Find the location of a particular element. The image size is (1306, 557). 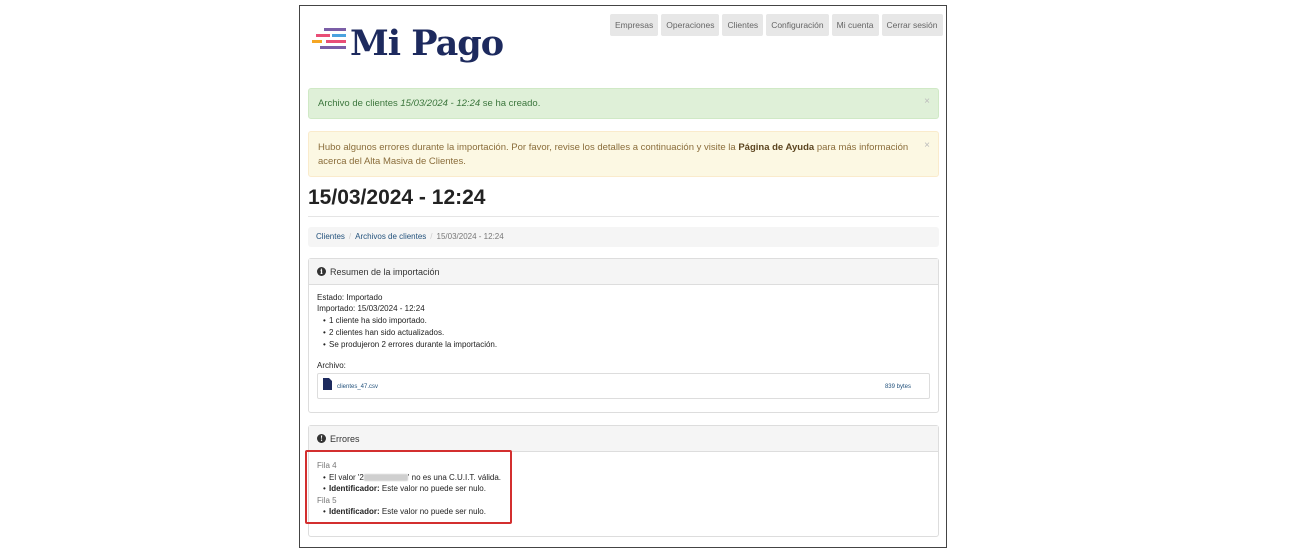

brand-name: Mi Pago is located at coordinates (427, 43).